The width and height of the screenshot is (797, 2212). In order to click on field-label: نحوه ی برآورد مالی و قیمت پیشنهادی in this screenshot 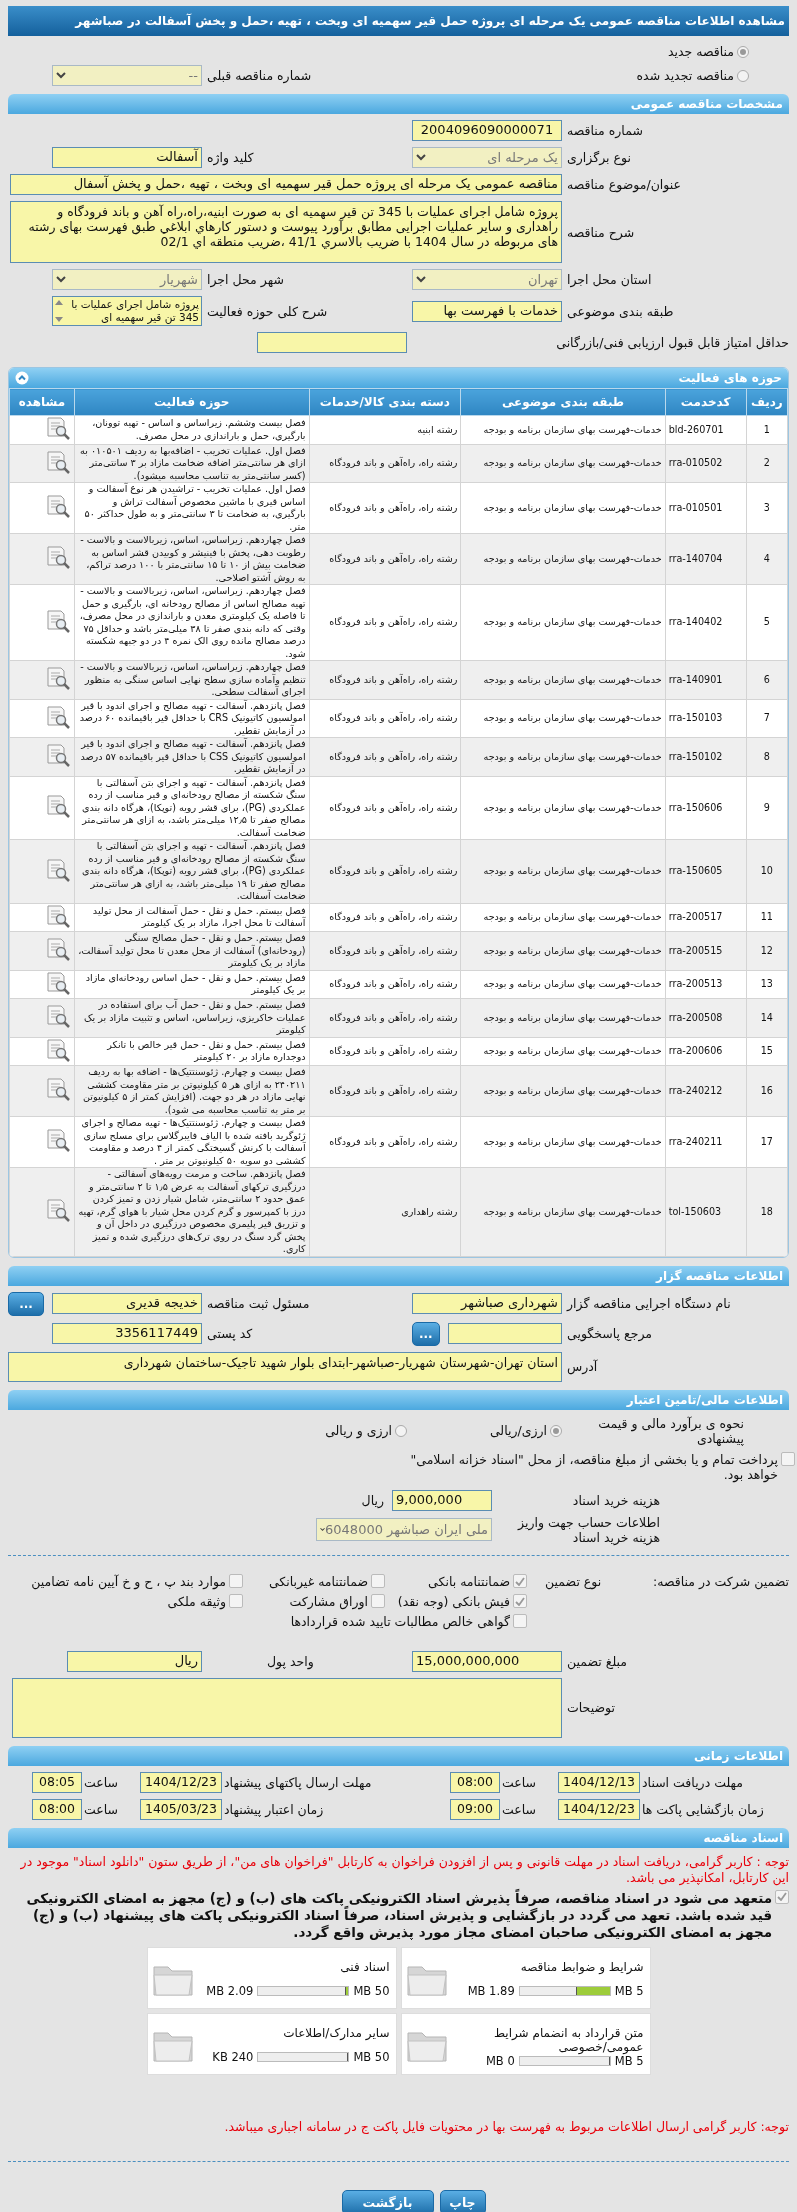, I will do `click(671, 1430)`.